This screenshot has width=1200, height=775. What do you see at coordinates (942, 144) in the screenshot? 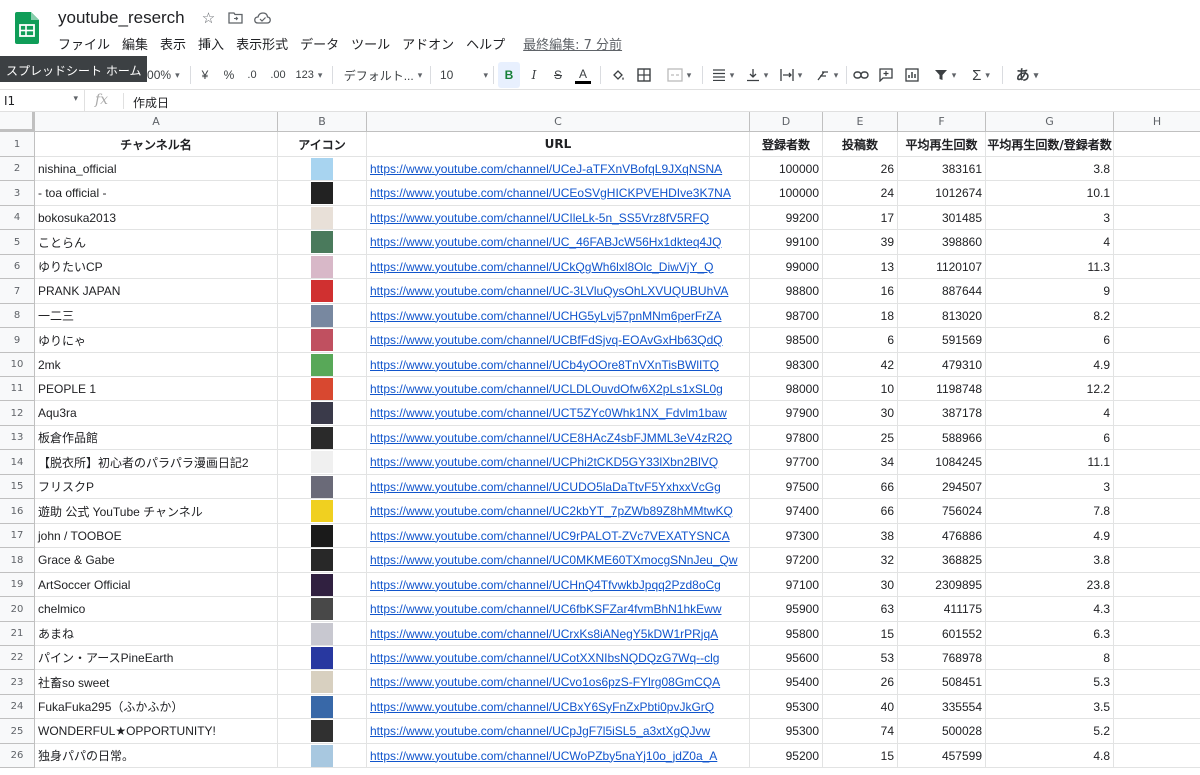
I see `header-cell-avg: 平均再生回数` at bounding box center [942, 144].